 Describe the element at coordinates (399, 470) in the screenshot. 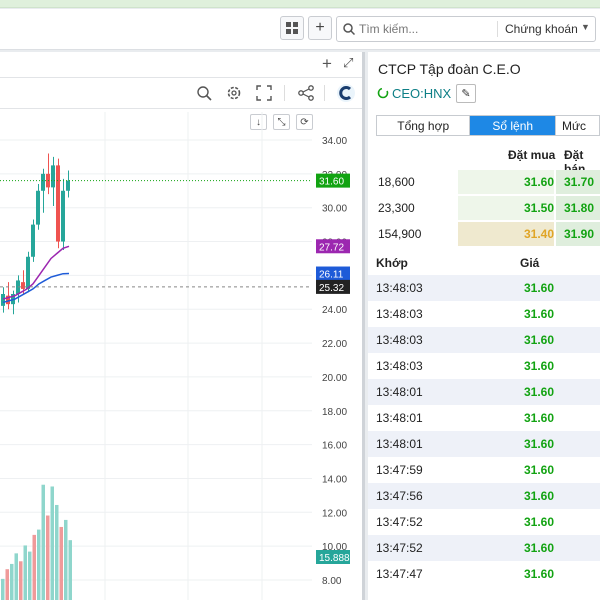

I see `trade-time: 13:47:59` at that location.